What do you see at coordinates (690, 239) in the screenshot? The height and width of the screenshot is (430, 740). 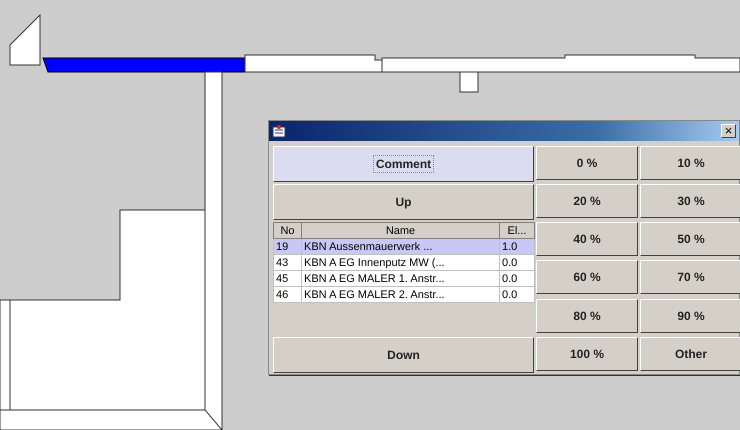 I see `percent-button: 50 %` at bounding box center [690, 239].